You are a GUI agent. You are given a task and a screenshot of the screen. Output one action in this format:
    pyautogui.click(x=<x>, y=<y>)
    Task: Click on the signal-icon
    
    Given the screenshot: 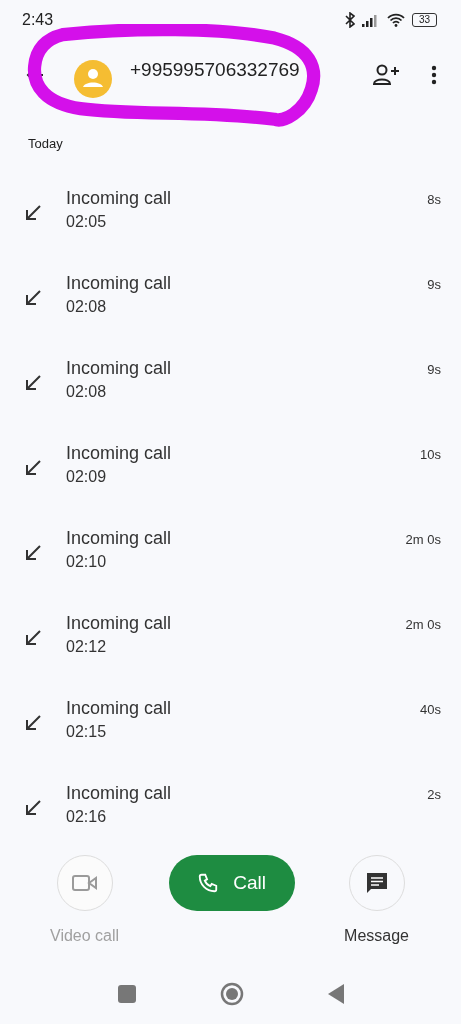 What is the action you would take?
    pyautogui.click(x=370, y=20)
    